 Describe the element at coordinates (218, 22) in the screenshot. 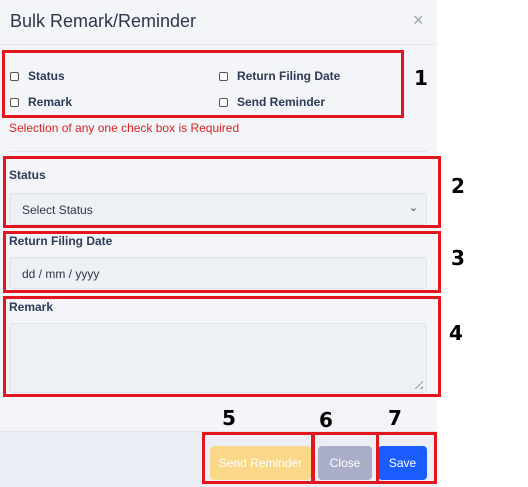

I see `modal-header: Bulk Remark/Reminder ×` at that location.